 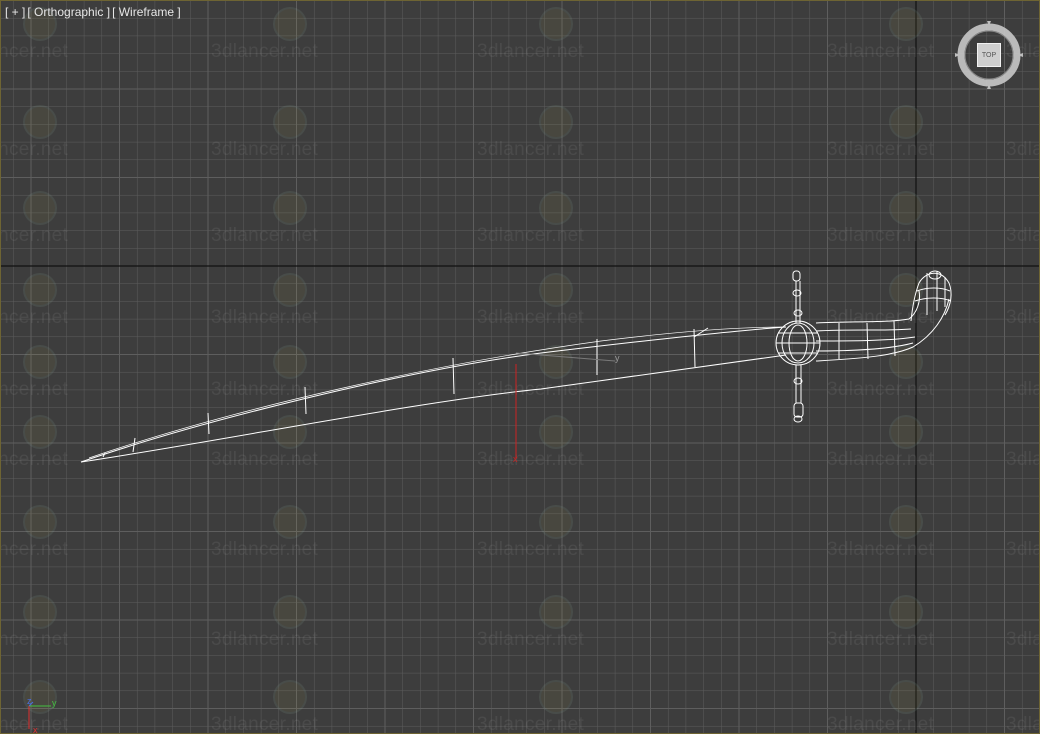 What do you see at coordinates (54, 703) in the screenshot?
I see `axis-y-label: y` at bounding box center [54, 703].